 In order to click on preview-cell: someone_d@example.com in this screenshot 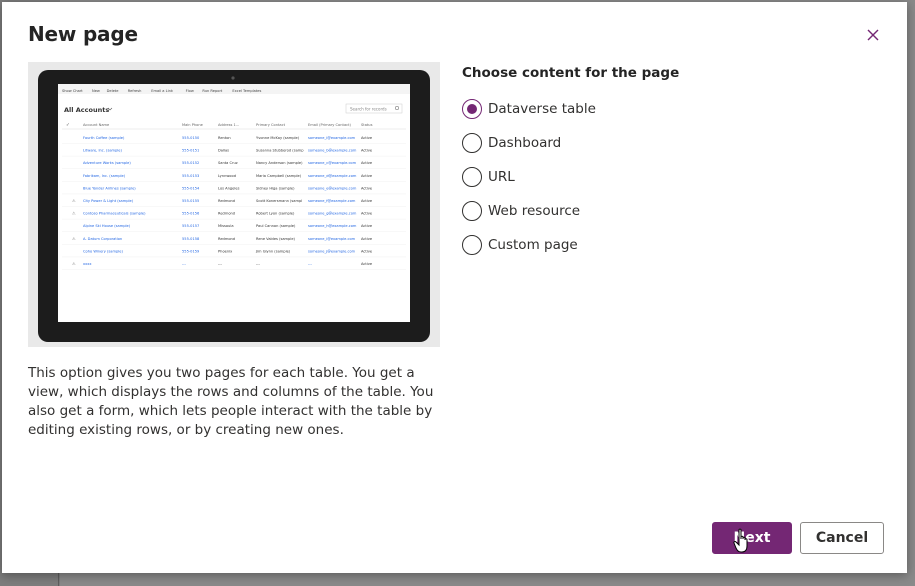, I will do `click(332, 176)`.